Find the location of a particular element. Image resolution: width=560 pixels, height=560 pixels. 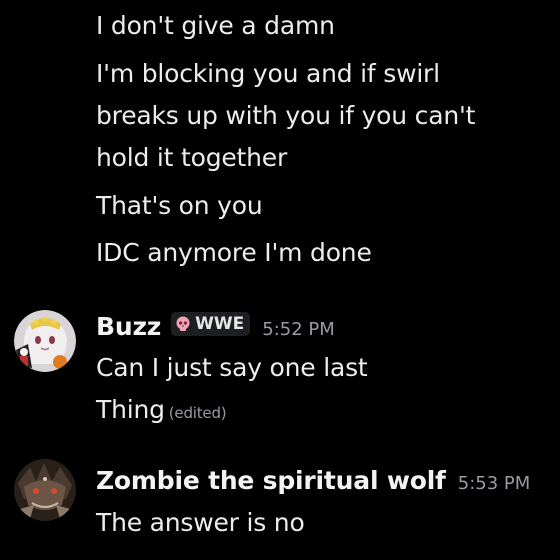

message-text: IDC anymore I'm done is located at coordinates (234, 252).